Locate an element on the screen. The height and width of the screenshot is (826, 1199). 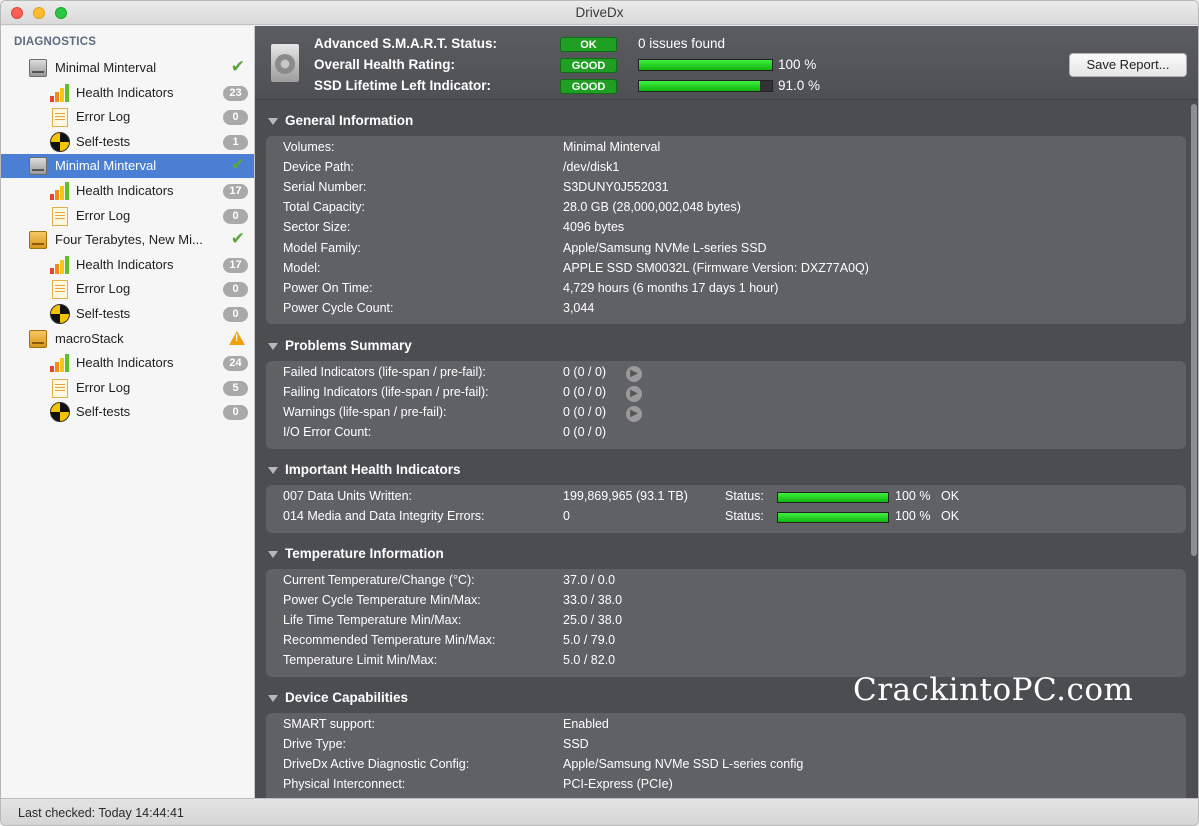
lifetime-label: SSD Lifetime Left Indicator: is located at coordinates (403, 85).